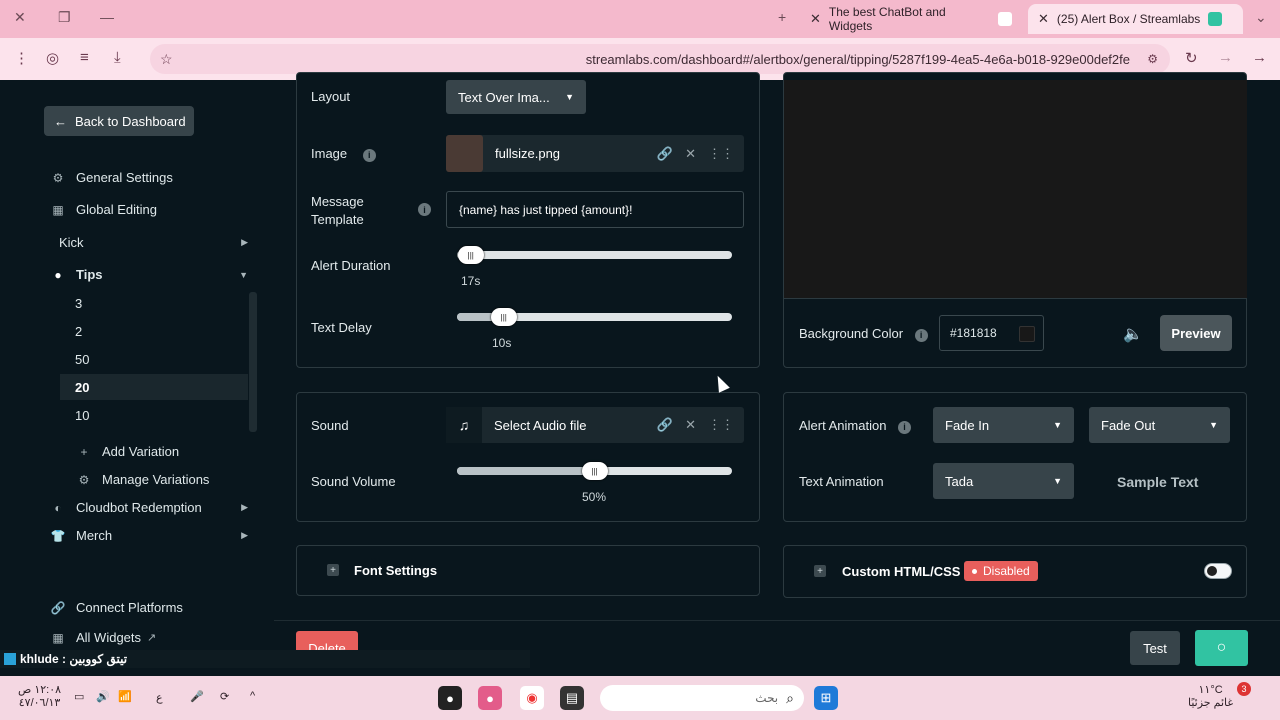  What do you see at coordinates (79, 696) in the screenshot?
I see `battery-icon: ▭` at bounding box center [79, 696].